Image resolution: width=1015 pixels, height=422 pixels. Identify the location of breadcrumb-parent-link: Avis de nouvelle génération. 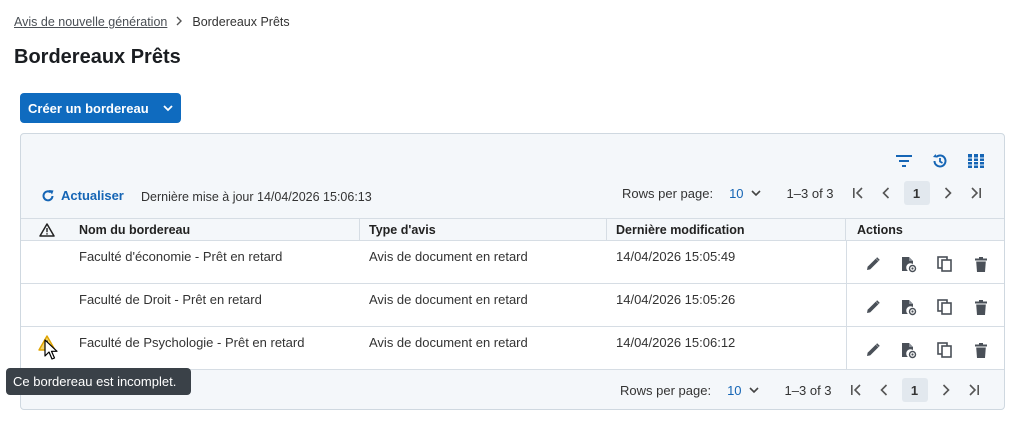
(90, 22).